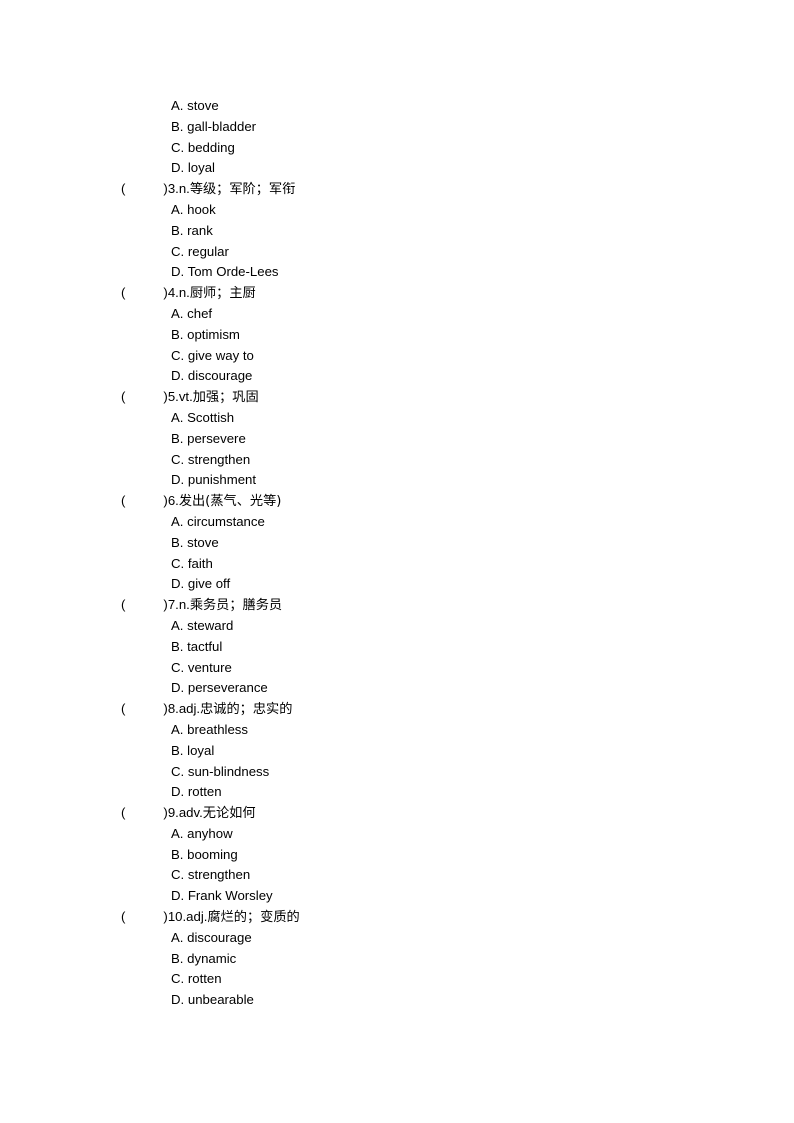 Image resolution: width=794 pixels, height=1123 pixels. What do you see at coordinates (227, 688) in the screenshot?
I see `option-text: perseverance` at bounding box center [227, 688].